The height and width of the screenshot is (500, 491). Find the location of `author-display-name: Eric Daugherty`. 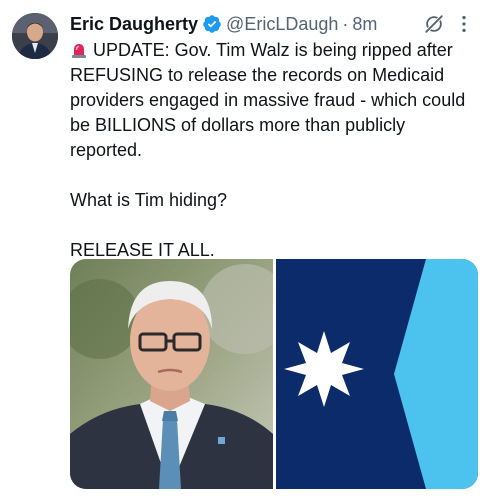

author-display-name: Eric Daugherty is located at coordinates (134, 24).